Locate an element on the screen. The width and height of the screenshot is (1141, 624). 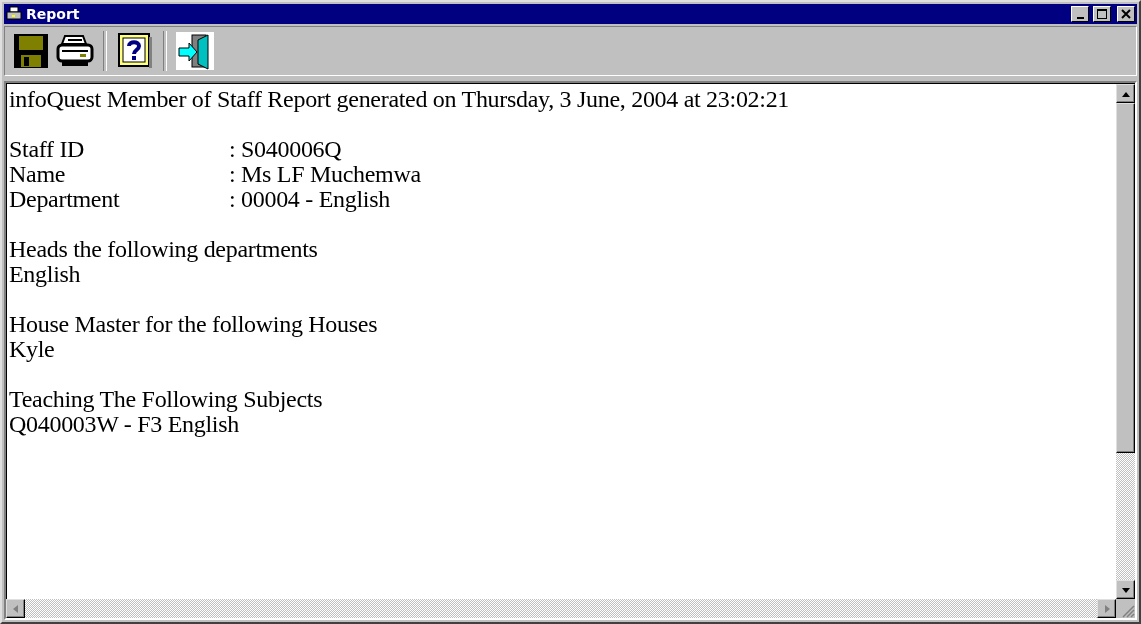
exit-button is located at coordinates (195, 51).